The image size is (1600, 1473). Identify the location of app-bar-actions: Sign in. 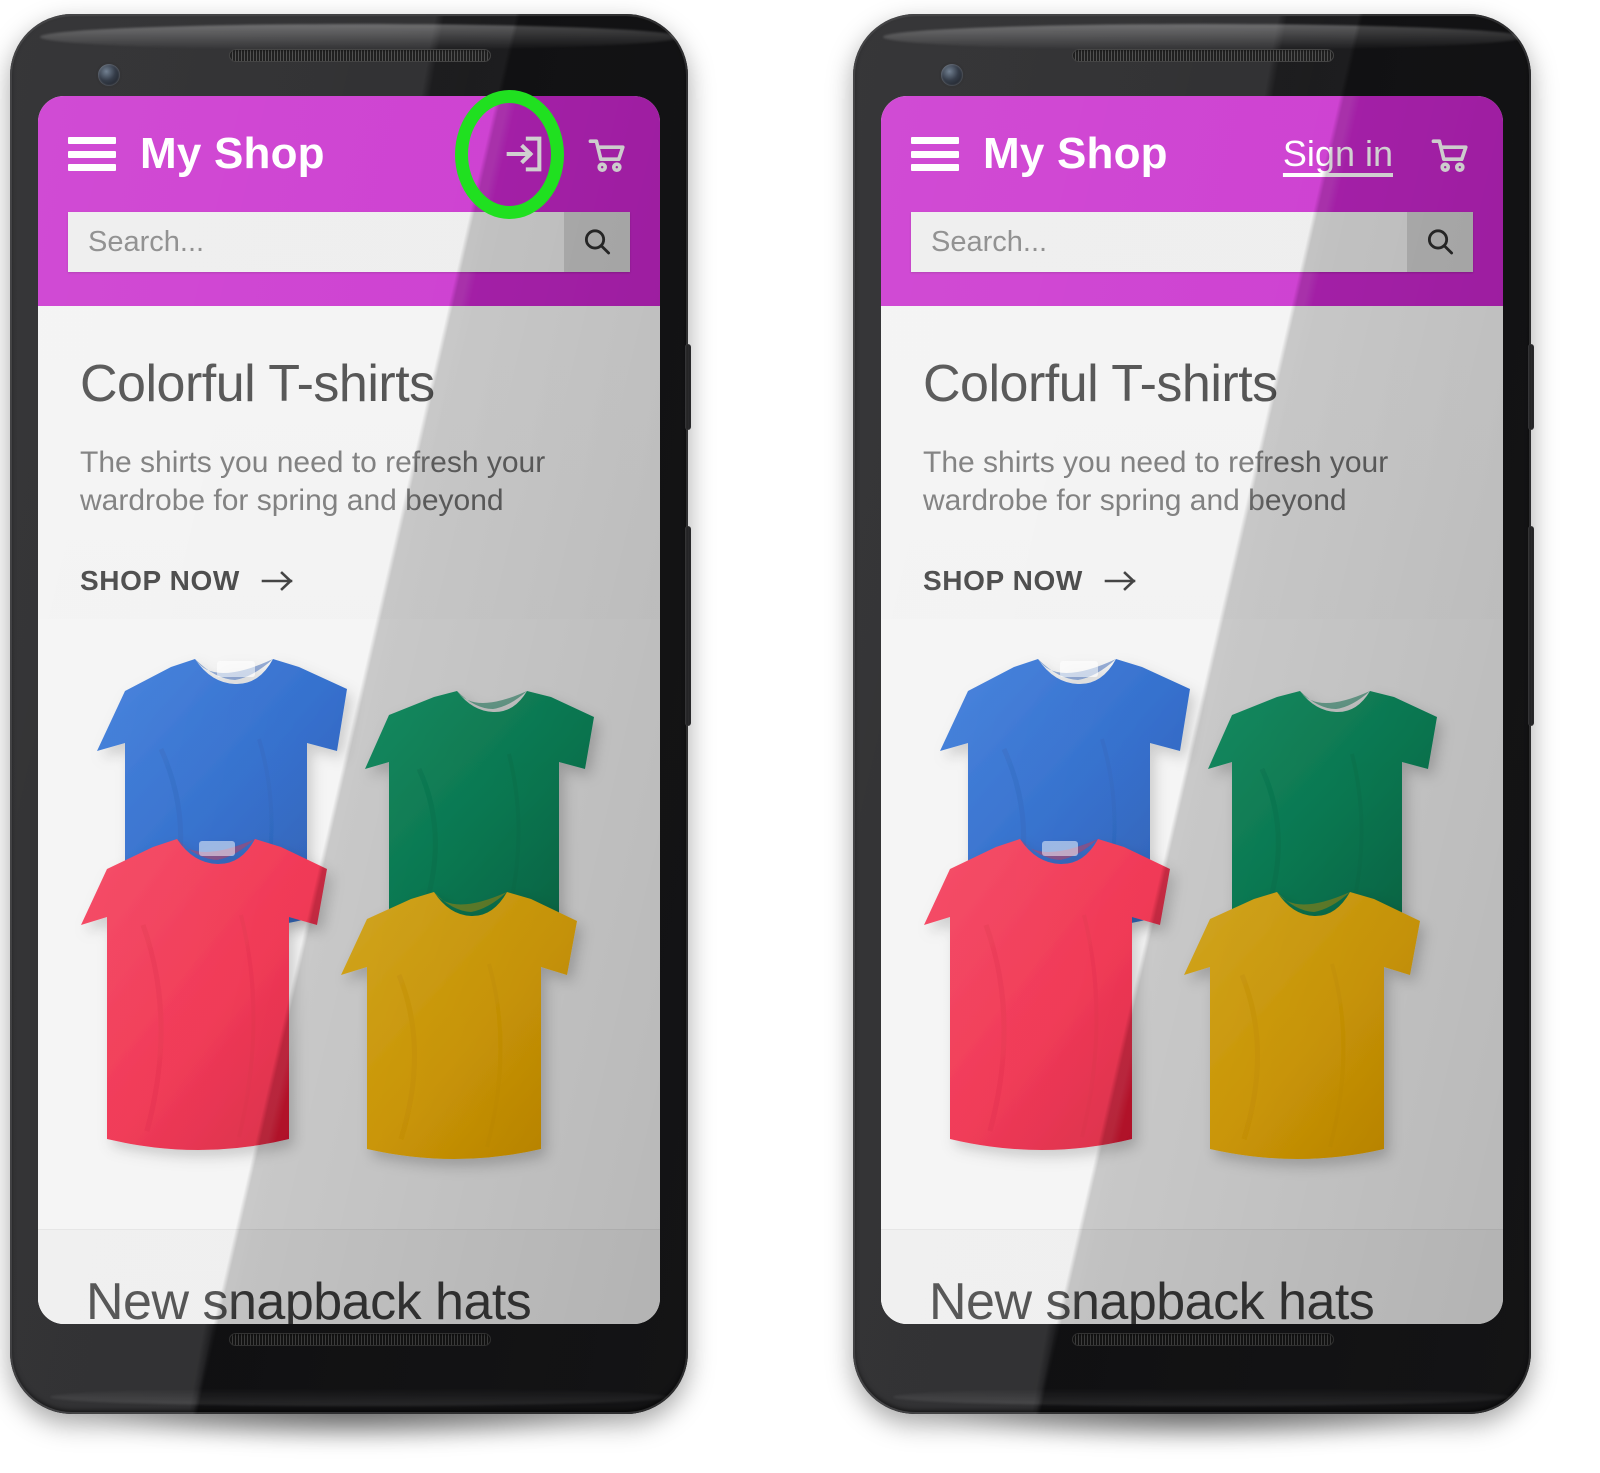
(1380, 154).